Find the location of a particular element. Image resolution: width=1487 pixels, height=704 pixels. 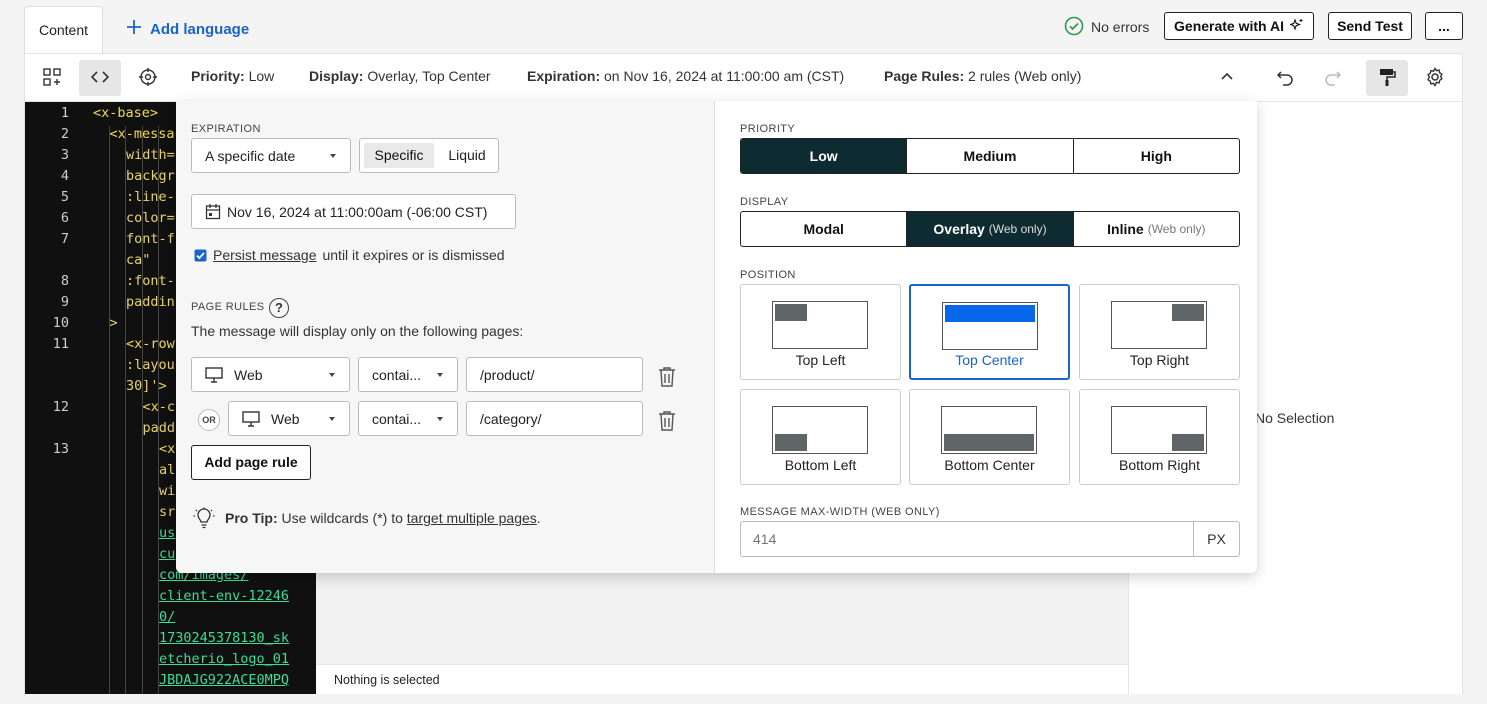

add-language-button: Add language is located at coordinates (187, 29).